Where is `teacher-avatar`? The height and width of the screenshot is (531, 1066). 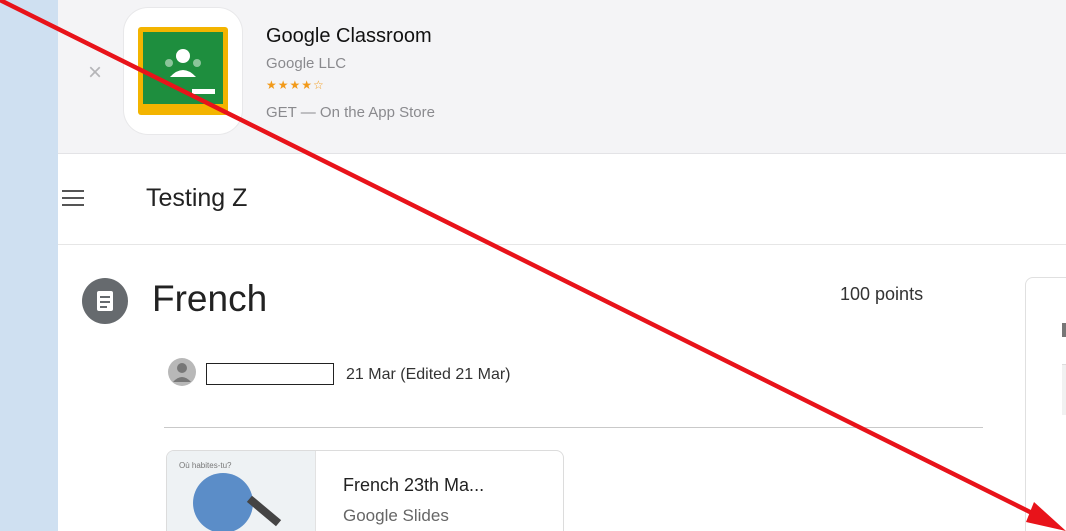 teacher-avatar is located at coordinates (182, 372).